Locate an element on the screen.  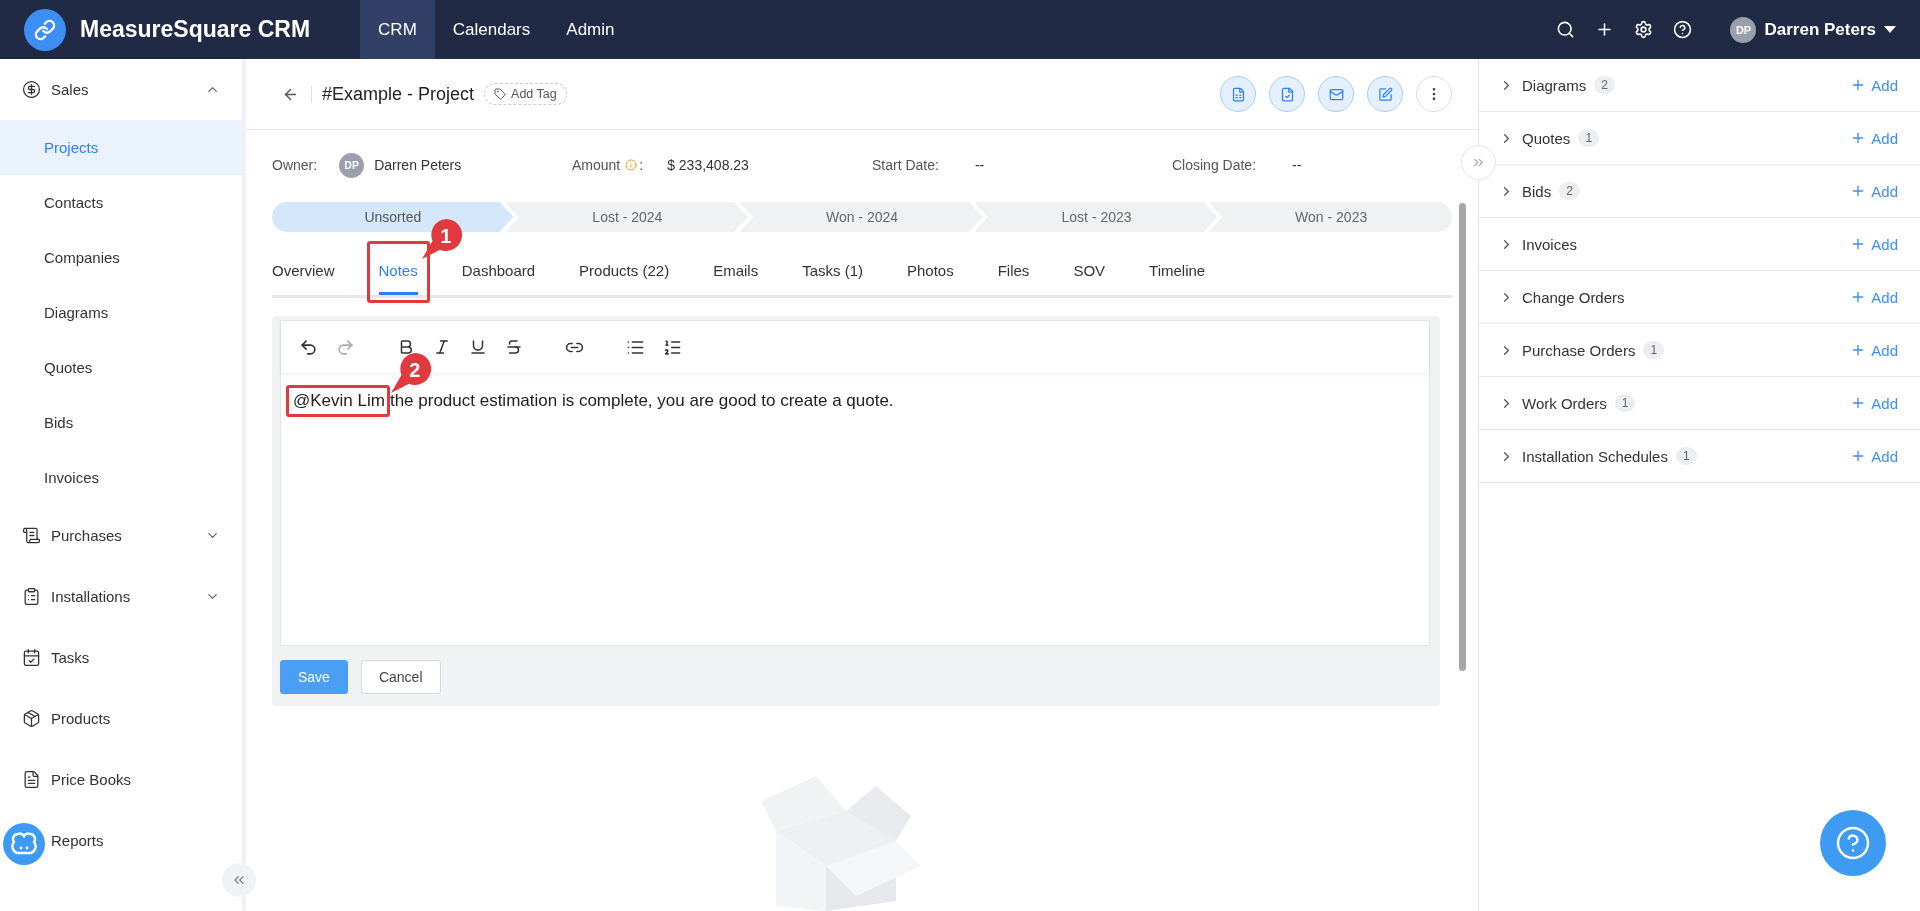
undo-icon is located at coordinates (308, 347).